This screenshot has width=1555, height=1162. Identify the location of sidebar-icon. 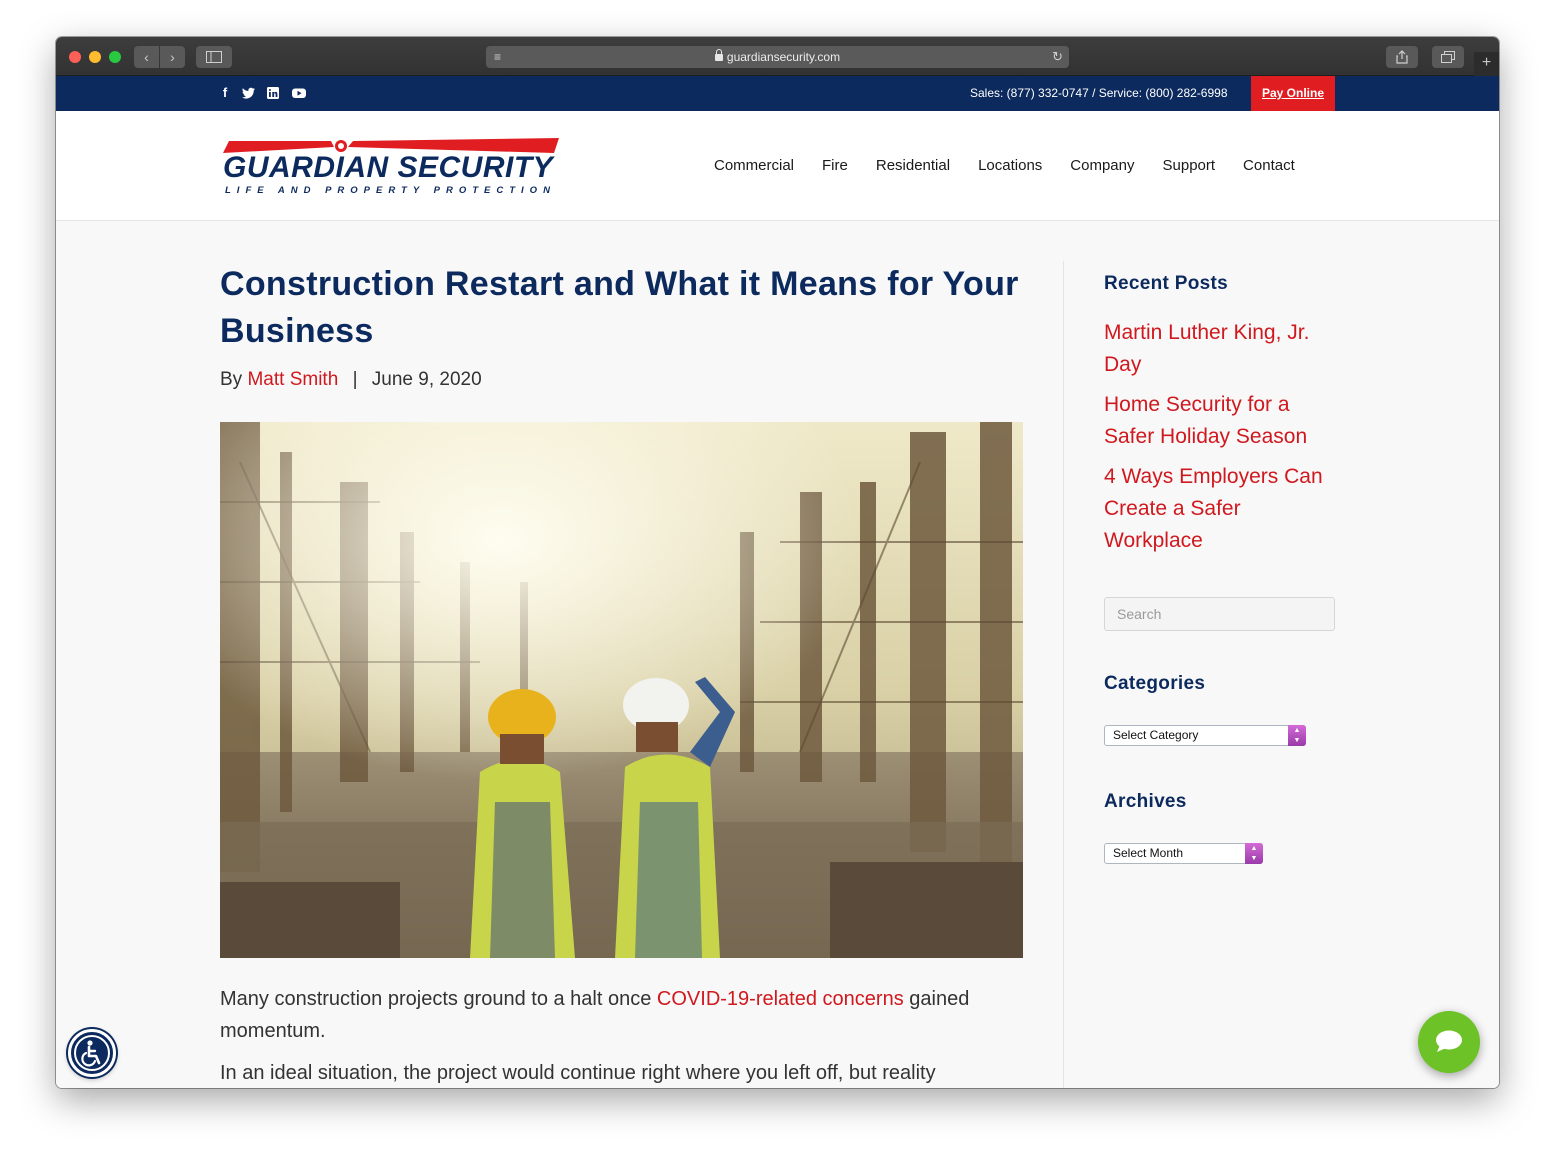
(214, 57).